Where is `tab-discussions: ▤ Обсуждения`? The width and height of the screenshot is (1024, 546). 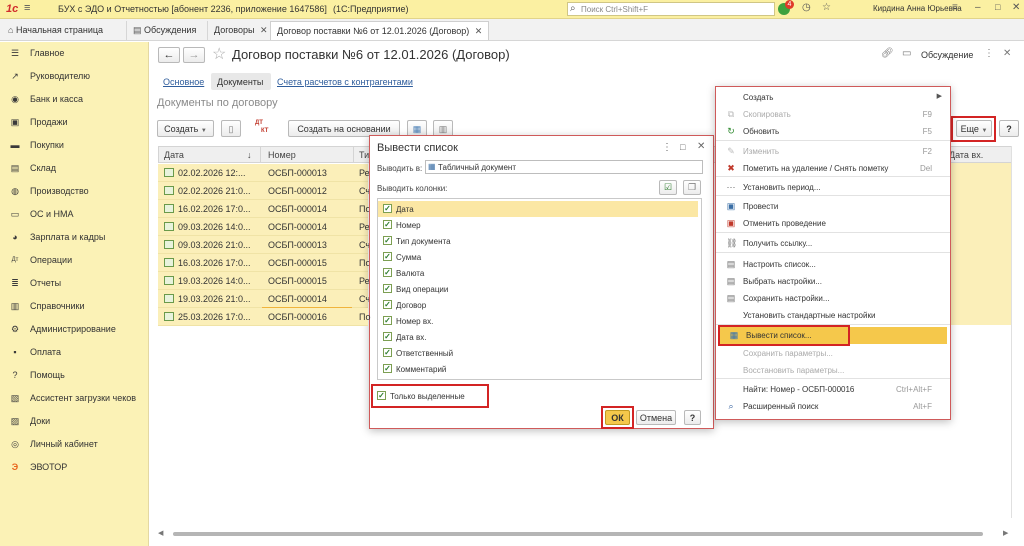
tab-discussions: ▤ Обсуждения is located at coordinates (164, 30).